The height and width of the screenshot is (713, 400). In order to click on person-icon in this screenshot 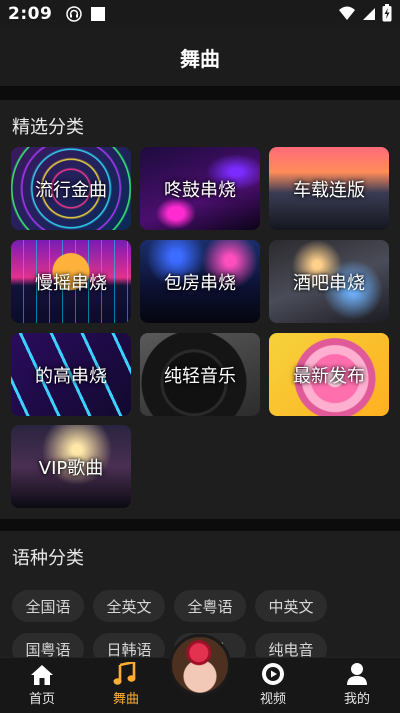, I will do `click(357, 674)`.